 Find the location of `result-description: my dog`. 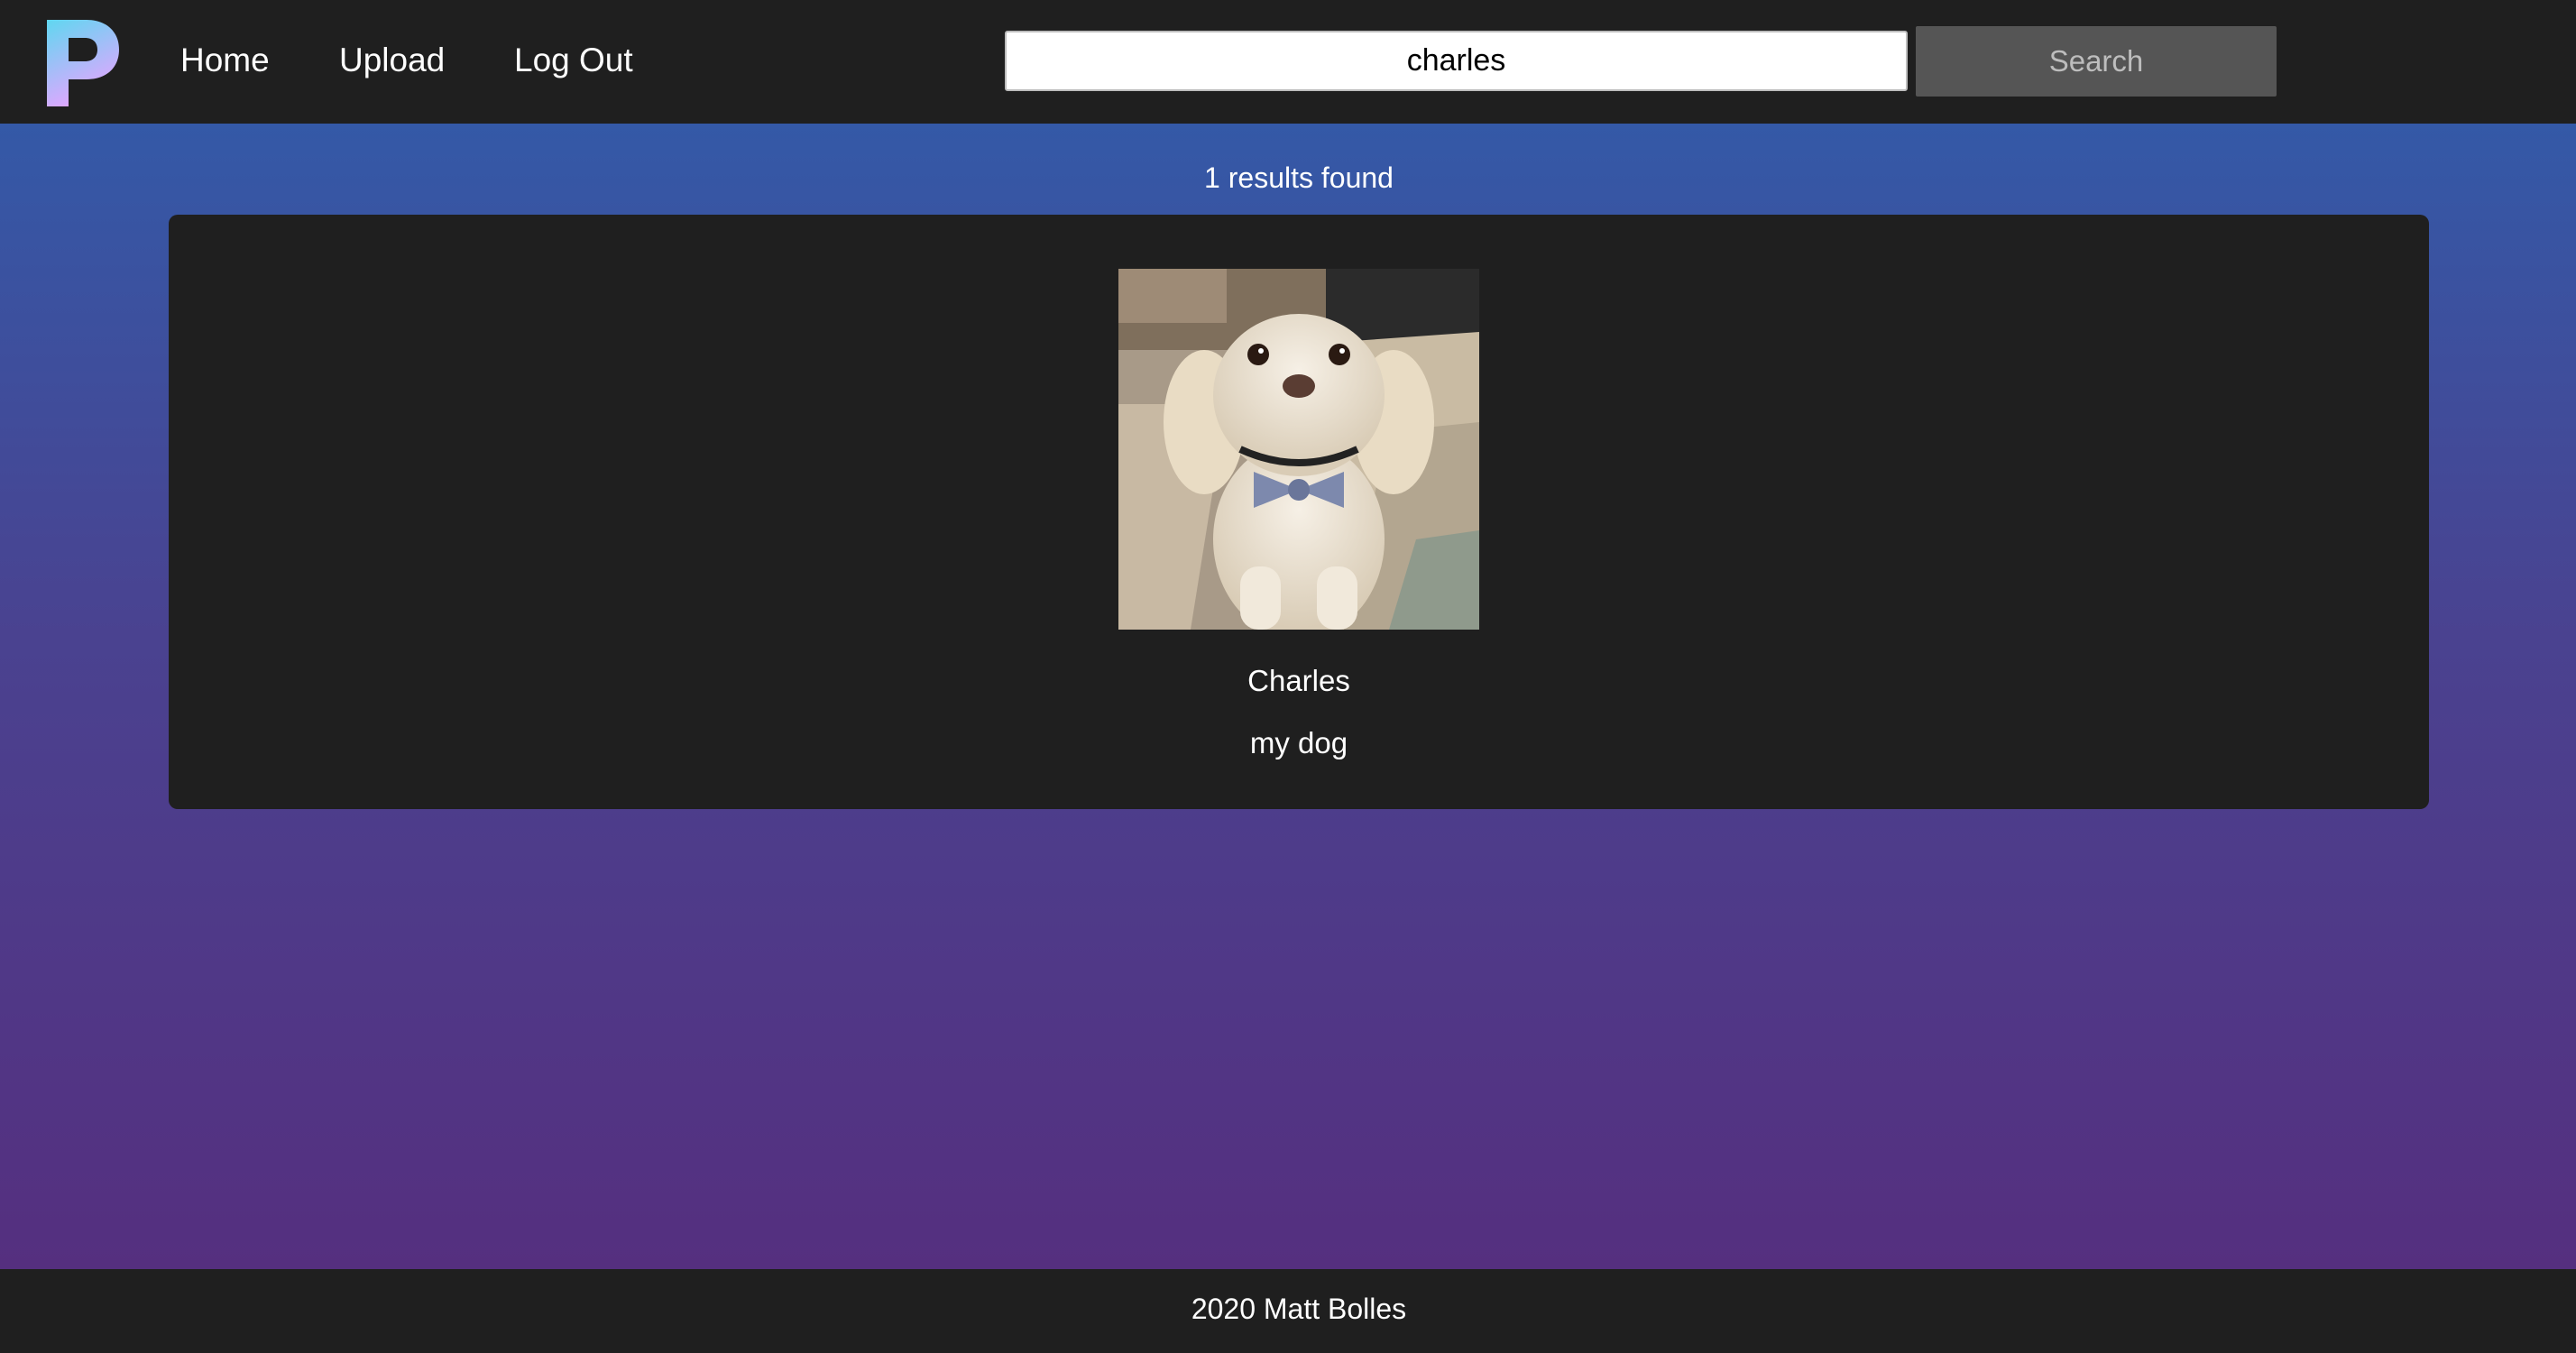

result-description: my dog is located at coordinates (1299, 742).